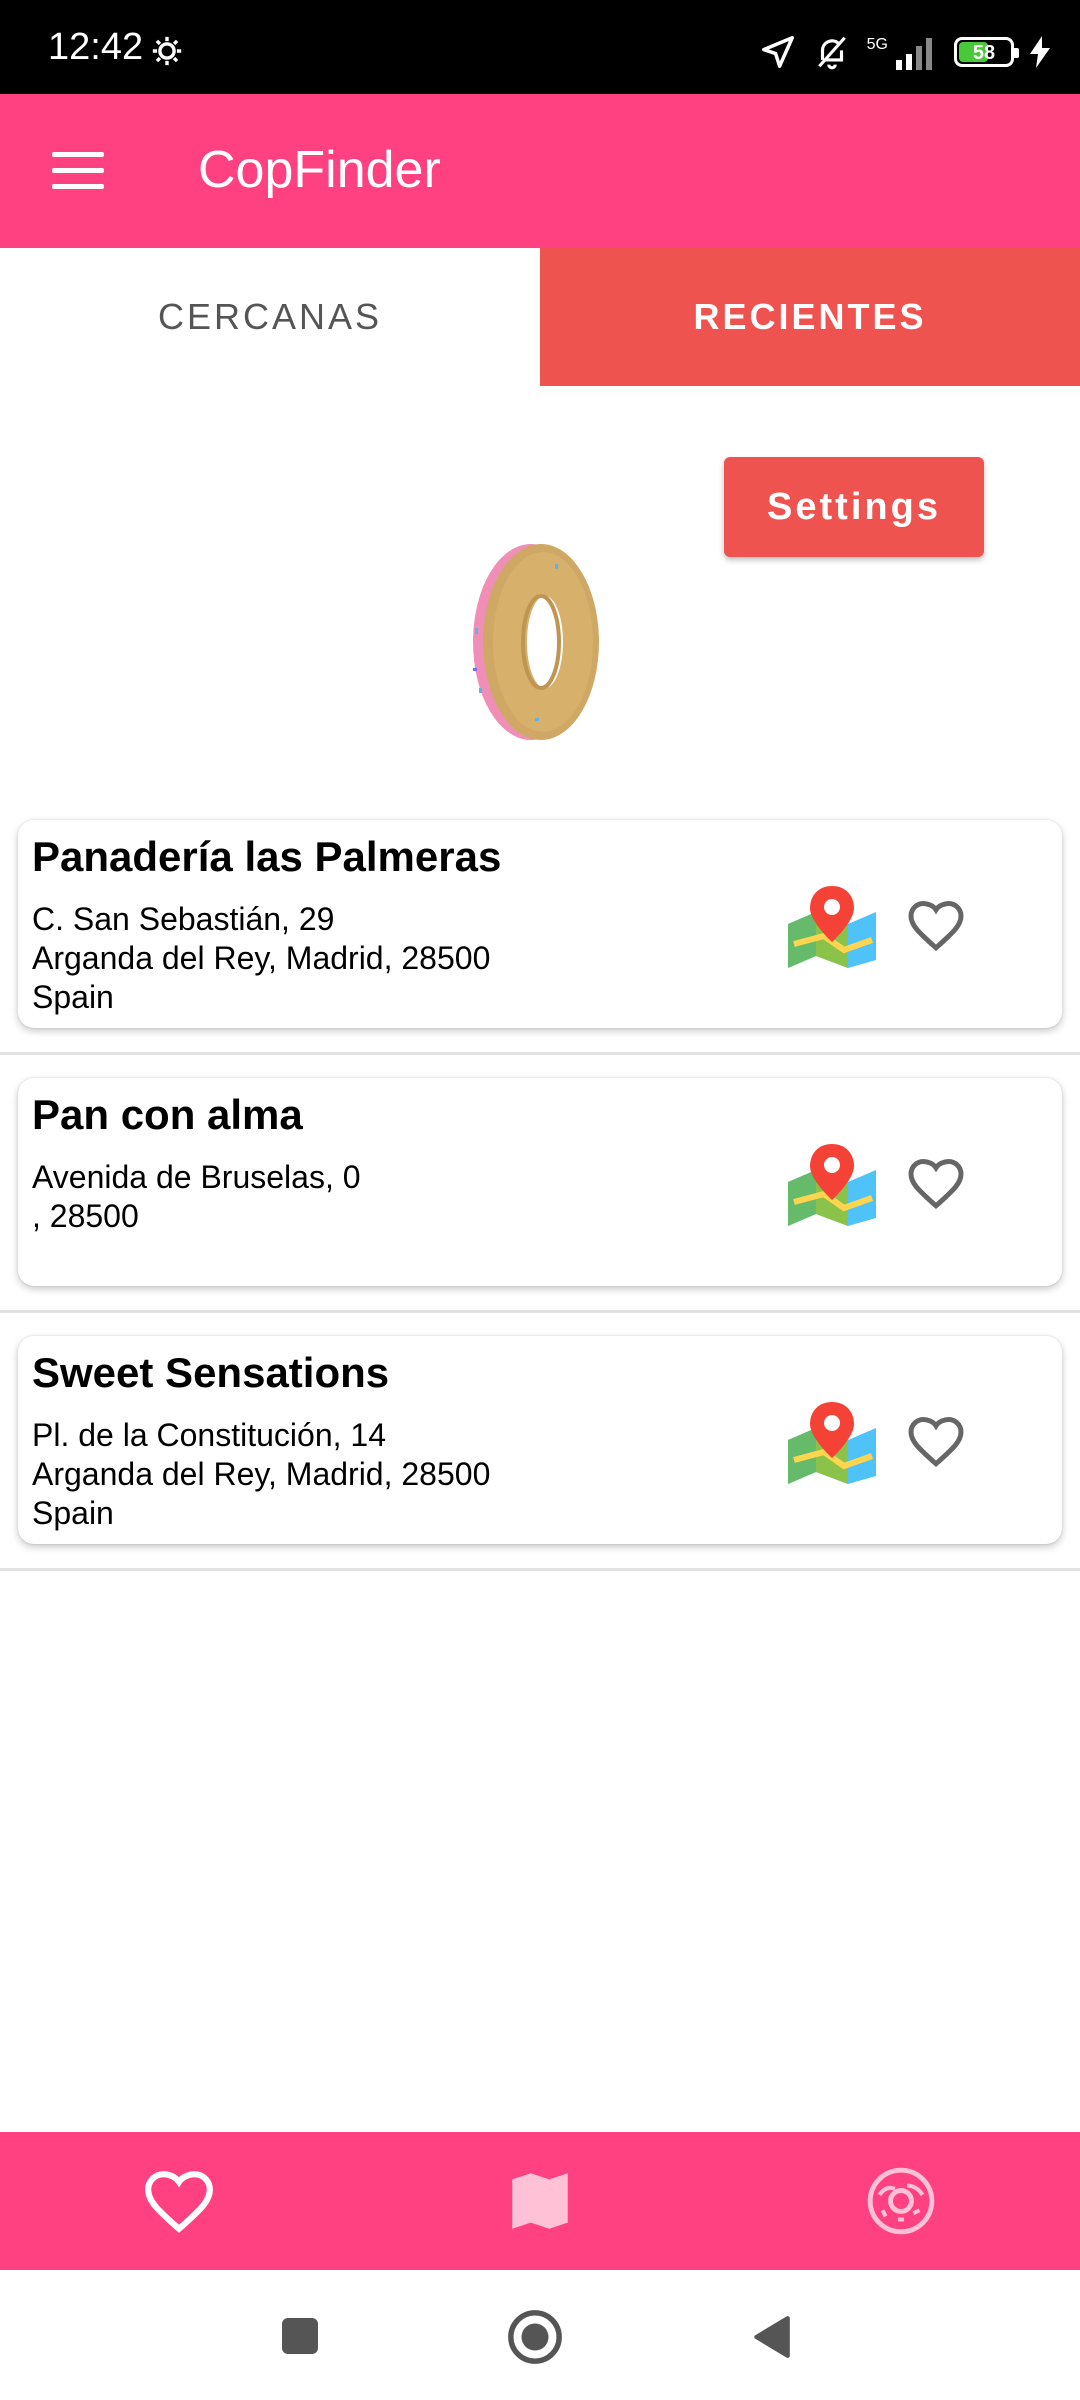 The image size is (1080, 2400). Describe the element at coordinates (831, 53) in the screenshot. I see `bell-muted-icon` at that location.